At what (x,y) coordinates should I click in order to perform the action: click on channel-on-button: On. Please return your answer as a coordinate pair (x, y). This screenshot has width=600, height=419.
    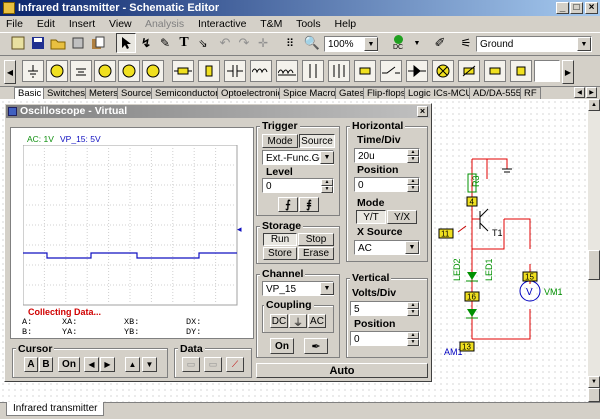
    Looking at the image, I should click on (282, 346).